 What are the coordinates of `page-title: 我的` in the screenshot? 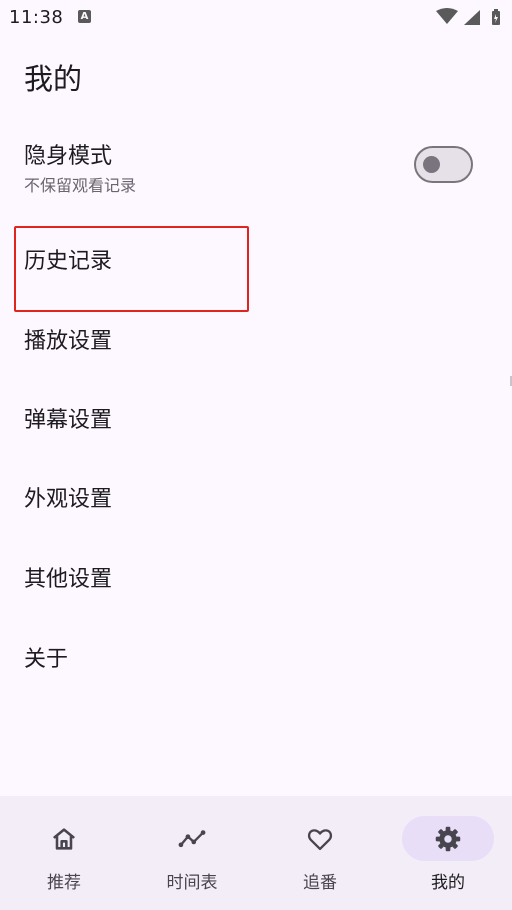 It's located at (53, 79).